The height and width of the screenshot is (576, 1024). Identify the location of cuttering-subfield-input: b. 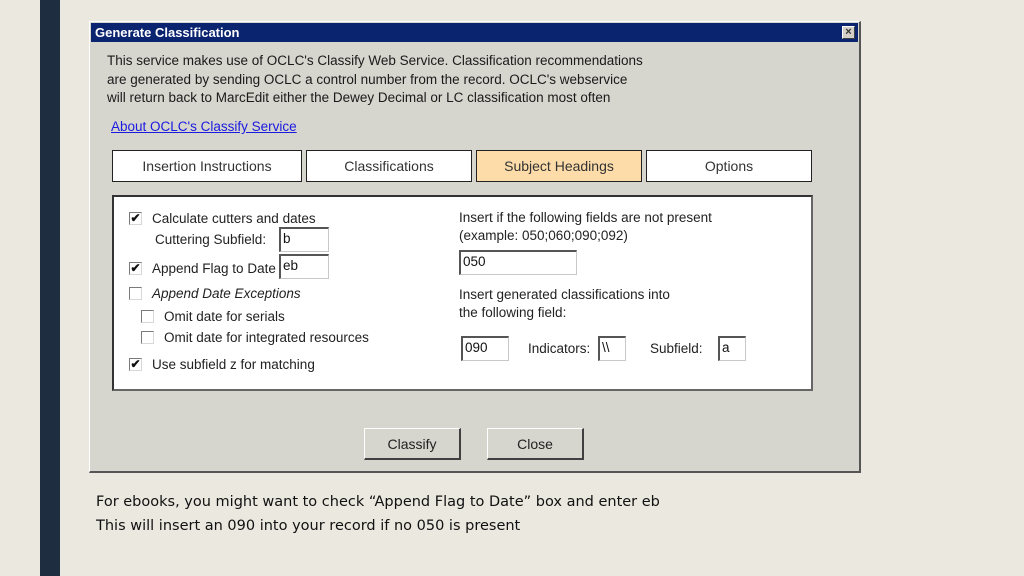
(304, 239).